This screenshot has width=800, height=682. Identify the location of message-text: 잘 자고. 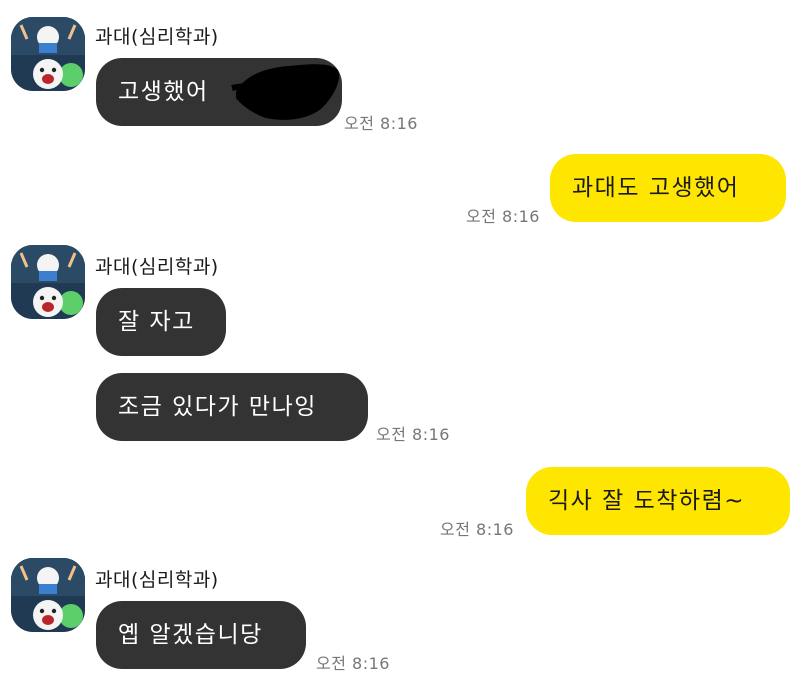
(156, 322).